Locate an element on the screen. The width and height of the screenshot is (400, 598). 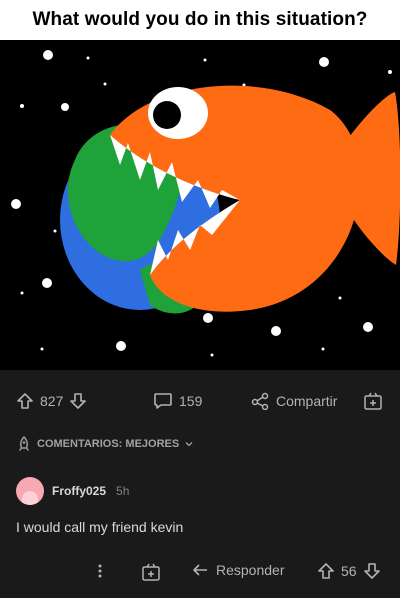
comment-author: Froffy025 is located at coordinates (79, 491).